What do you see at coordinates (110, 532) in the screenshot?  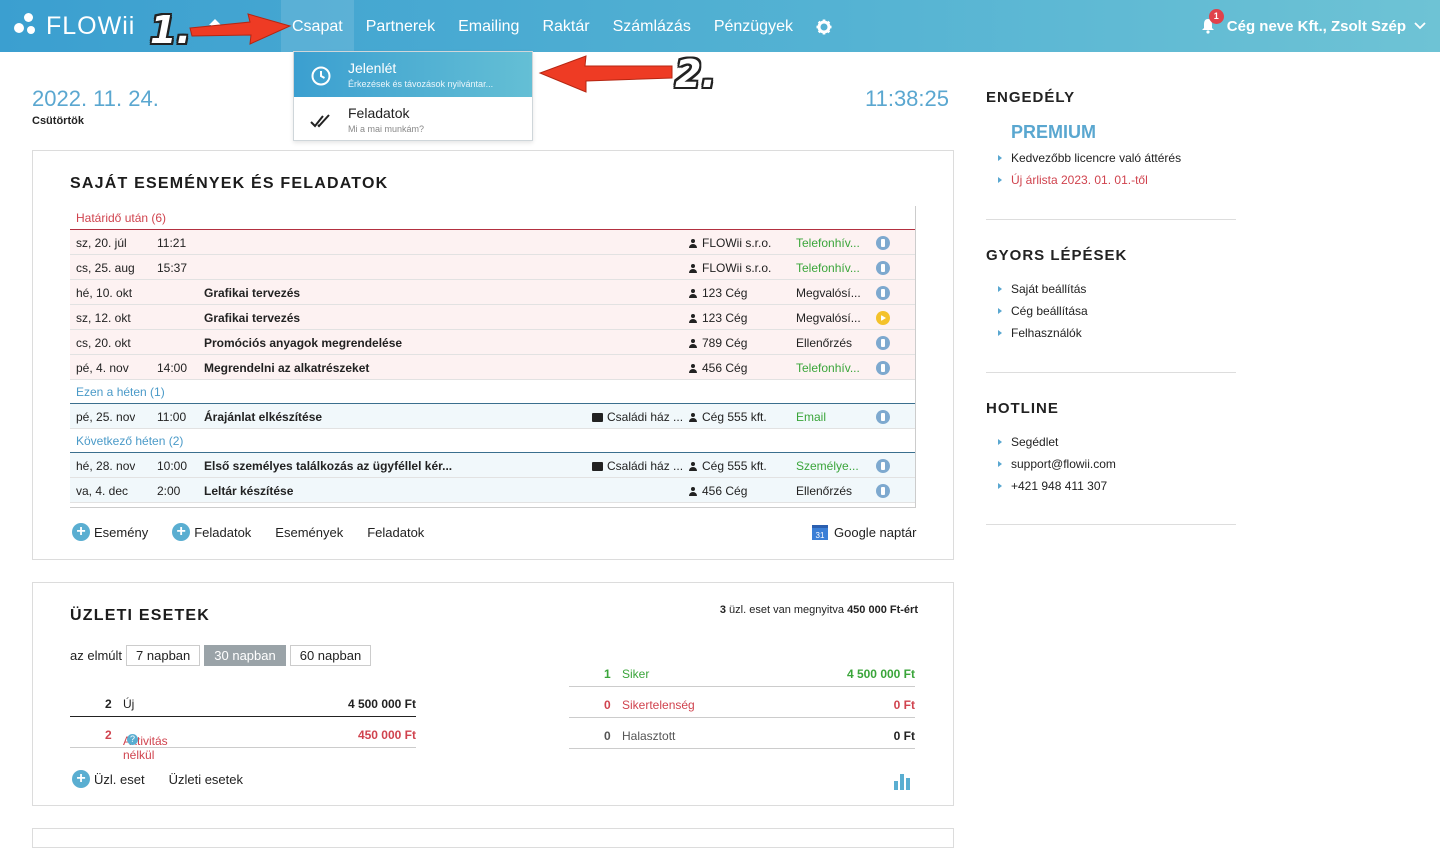 I see `add-event-button: + Esemény` at bounding box center [110, 532].